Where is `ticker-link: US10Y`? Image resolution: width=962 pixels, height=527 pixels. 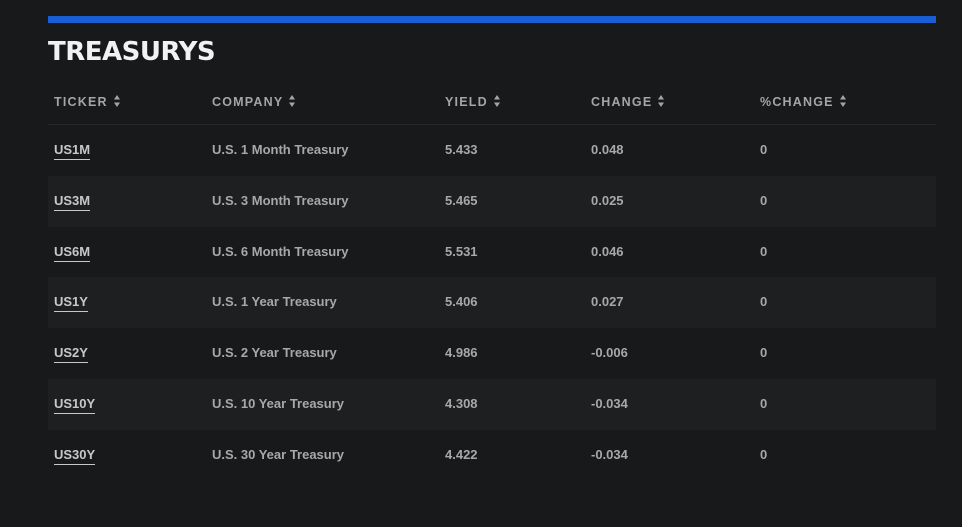
ticker-link: US10Y is located at coordinates (75, 404).